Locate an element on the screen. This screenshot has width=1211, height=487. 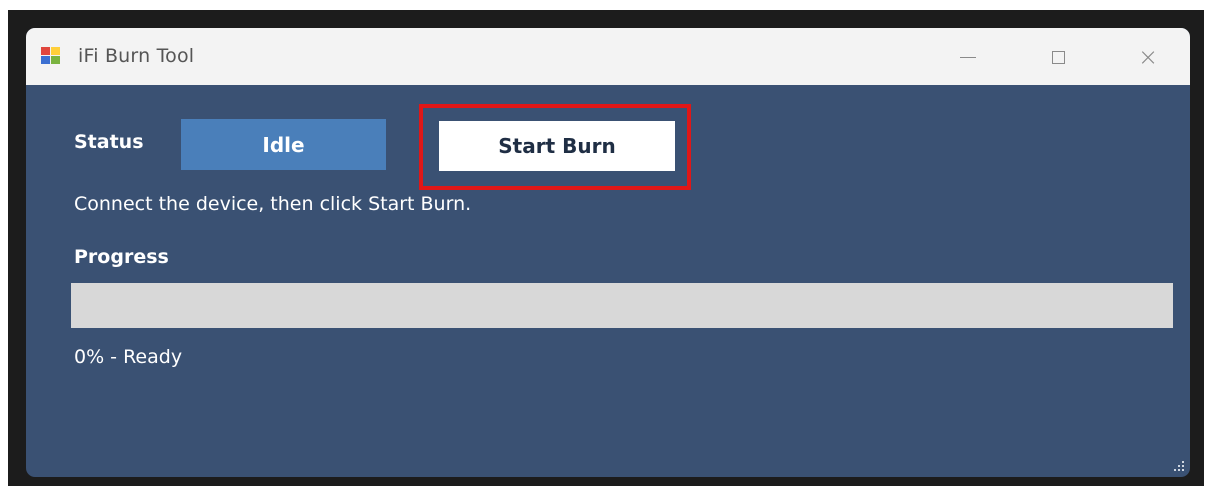
window-title: iFi Burn Tool is located at coordinates (136, 56).